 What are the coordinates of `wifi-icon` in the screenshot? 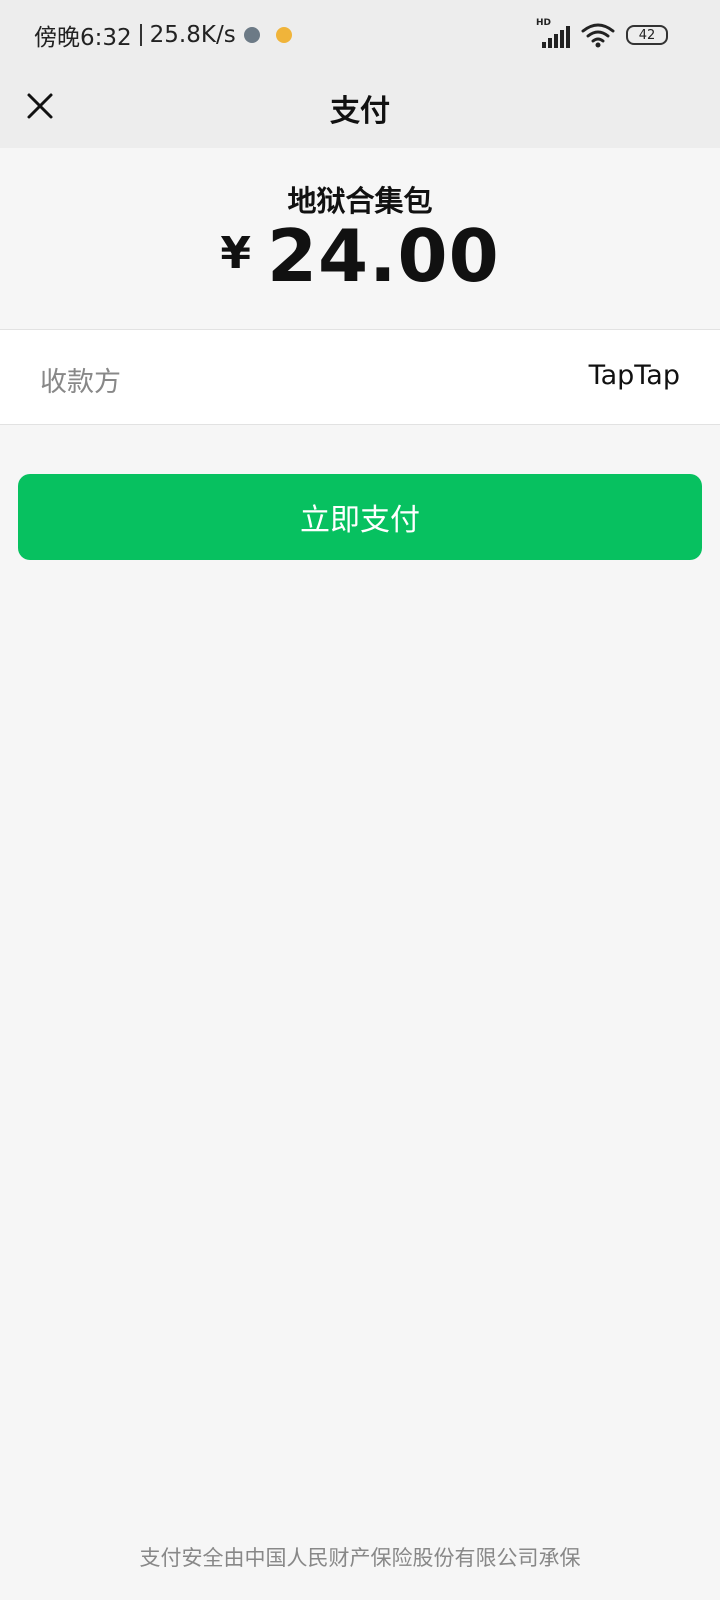 It's located at (598, 35).